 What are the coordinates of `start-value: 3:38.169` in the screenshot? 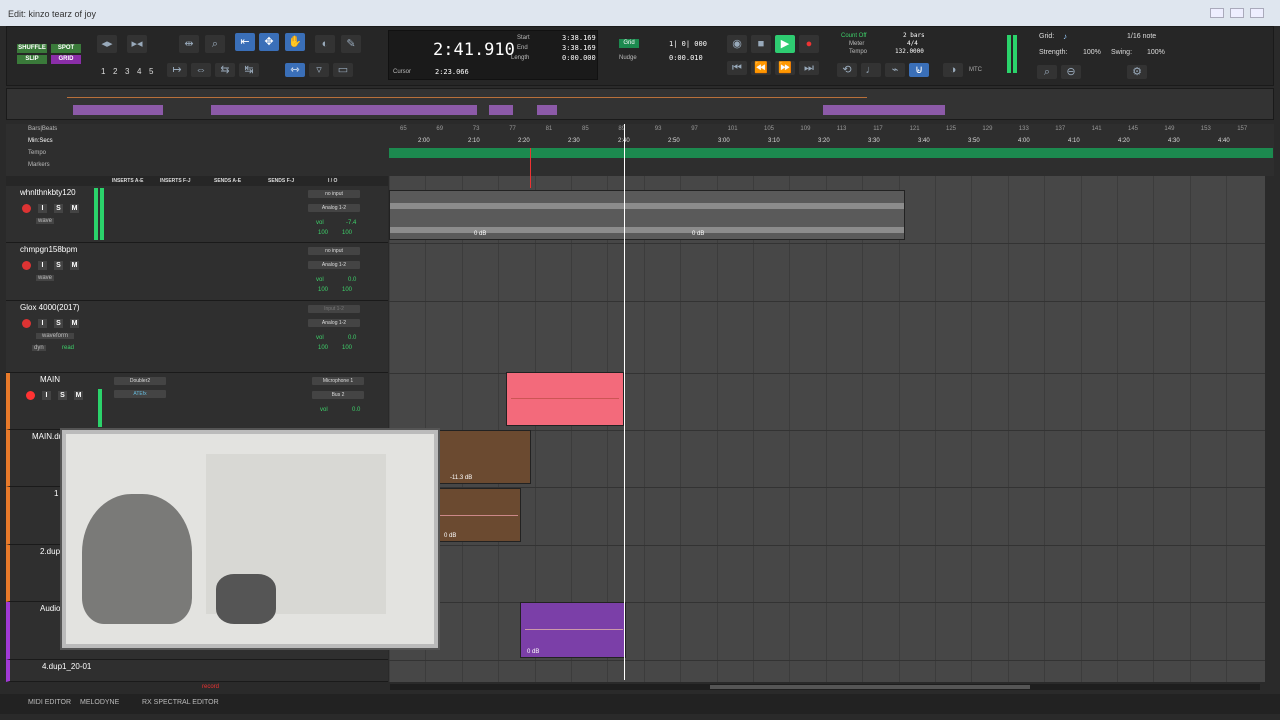 It's located at (579, 38).